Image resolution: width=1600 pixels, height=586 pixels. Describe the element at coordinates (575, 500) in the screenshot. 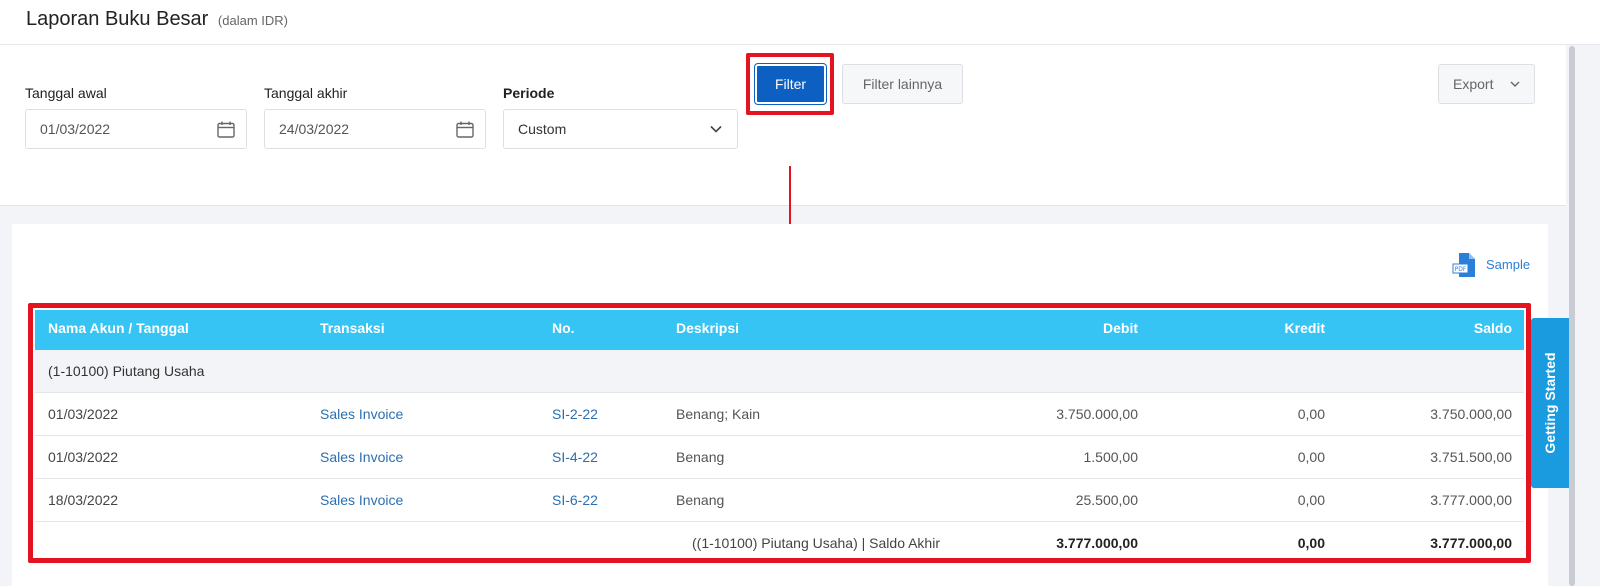

I see `row-number-link: SI-6-22` at that location.